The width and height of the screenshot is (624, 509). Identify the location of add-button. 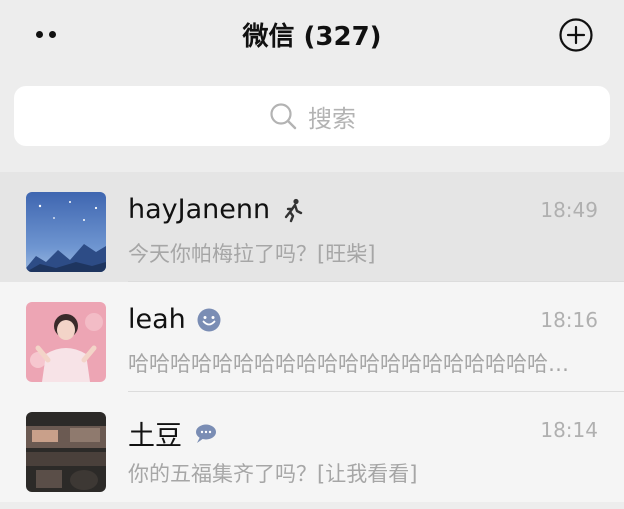
(576, 35).